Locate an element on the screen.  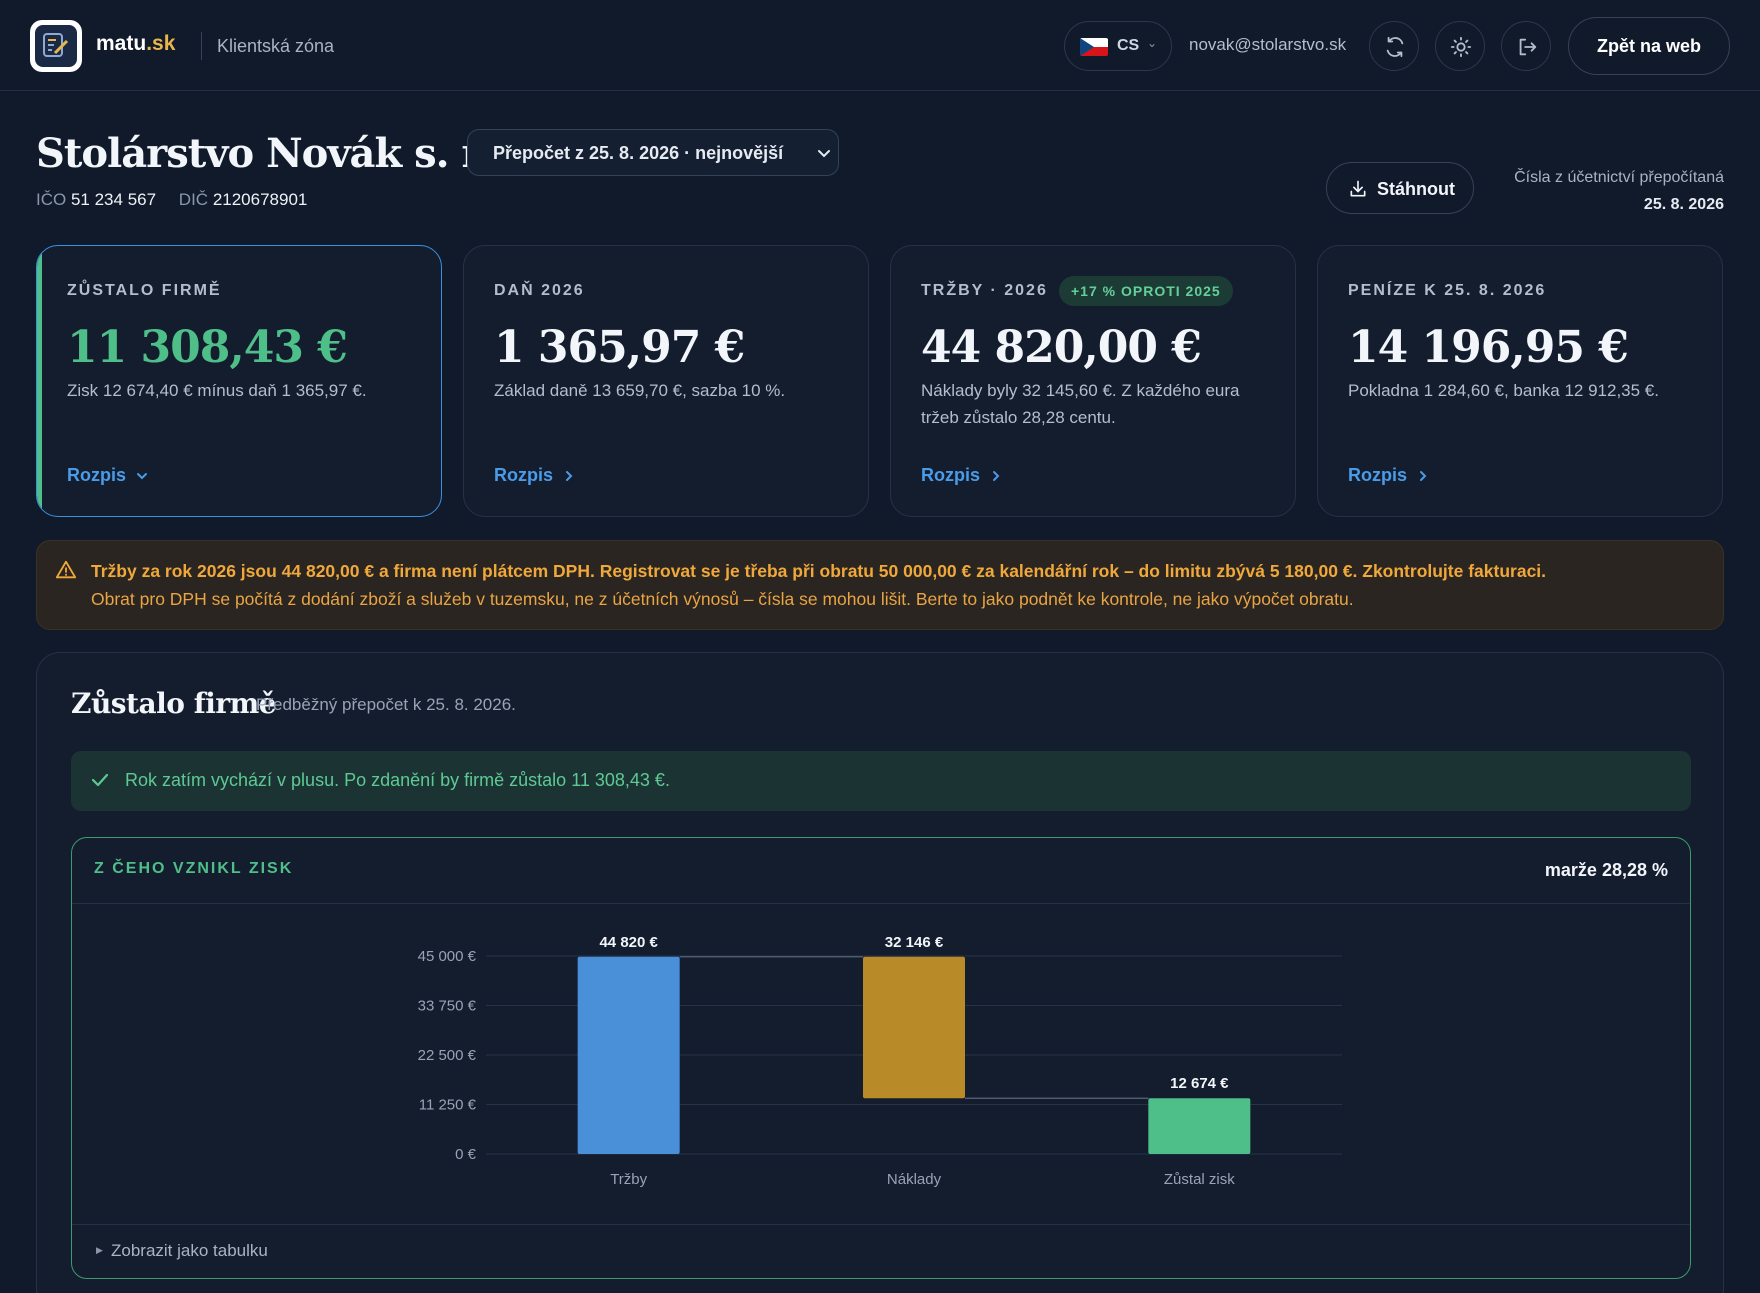
card-subtext: Zisk 12 674,40 € mínus daň 1 365,97 €. is located at coordinates (217, 390).